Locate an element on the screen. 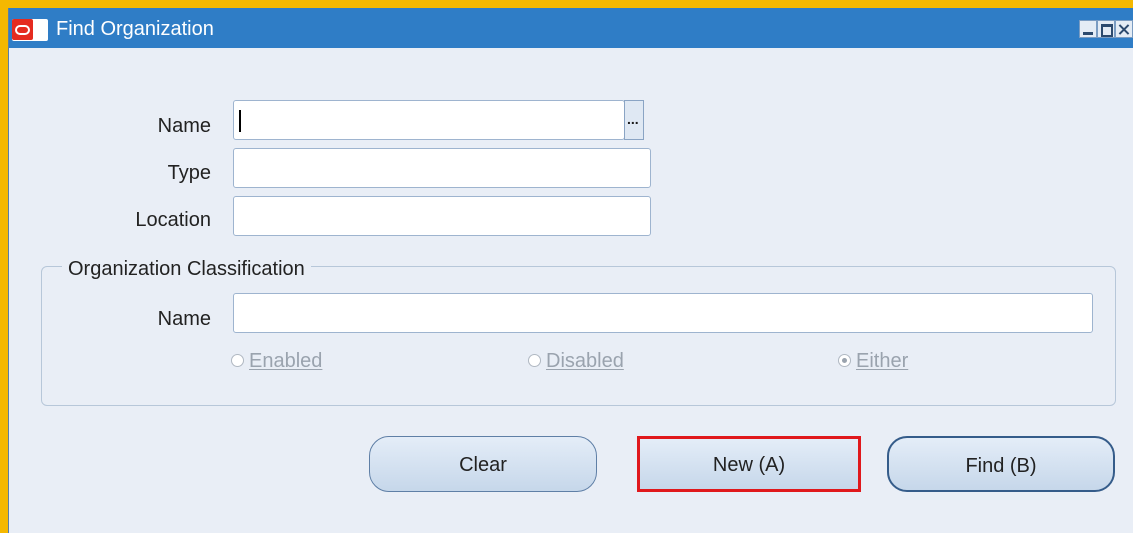 The width and height of the screenshot is (1133, 533). oracle-icon is located at coordinates (30, 30).